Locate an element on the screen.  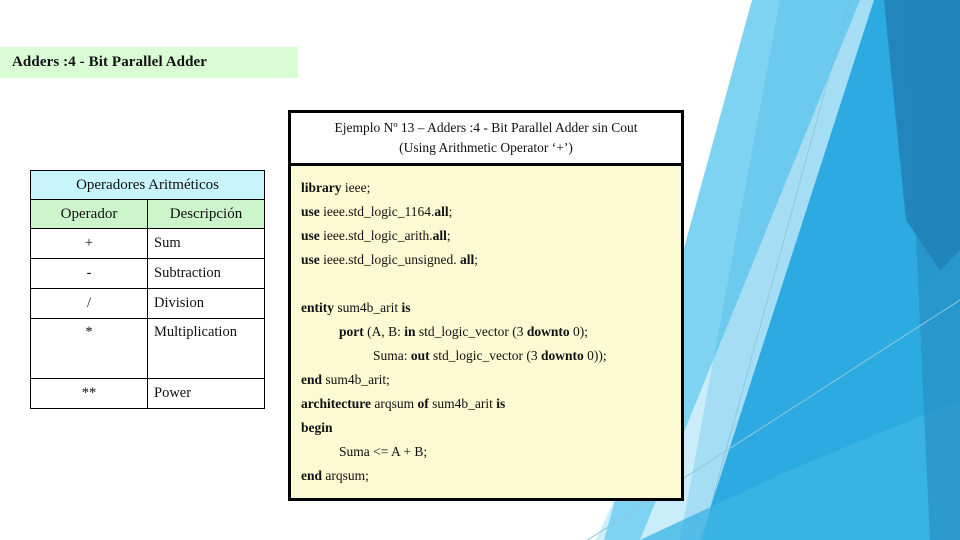
cell-operator: * is located at coordinates (89, 348).